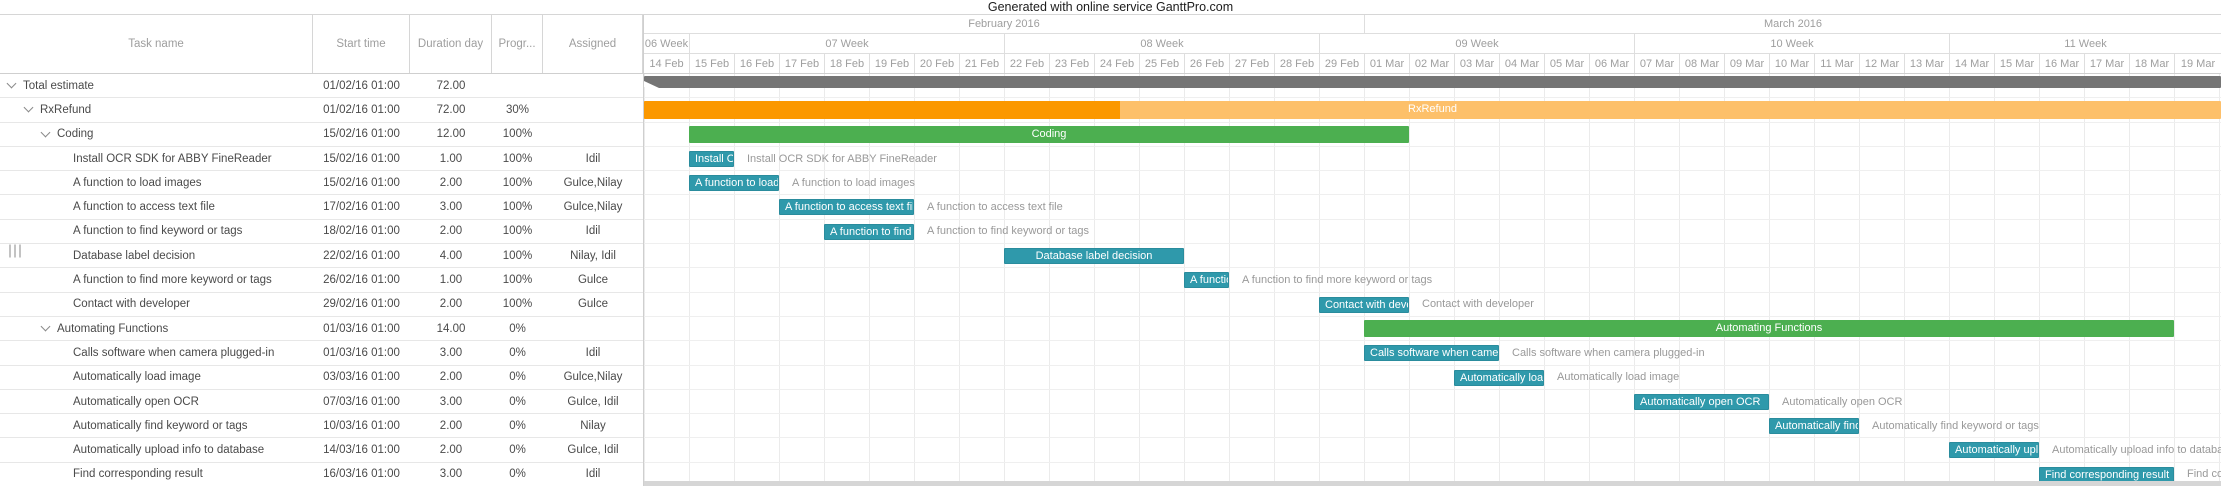  Describe the element at coordinates (156, 401) in the screenshot. I see `task-name-cell: Automatically open OCR` at that location.